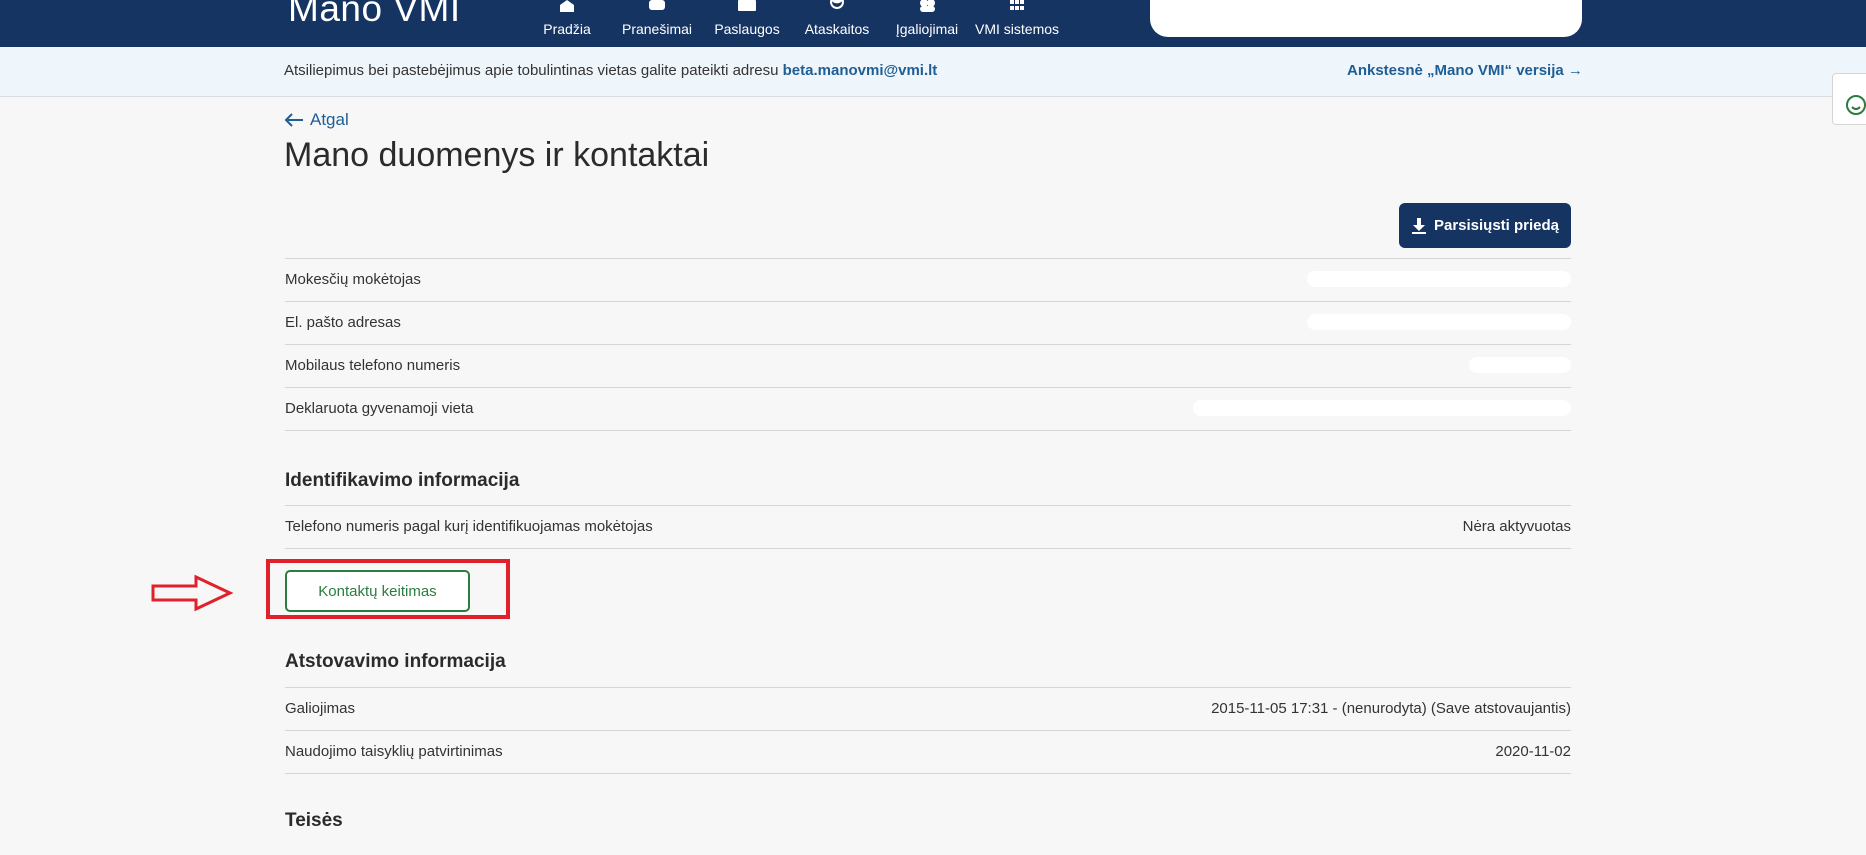  I want to click on row-label: Mobilaus telefono numeris, so click(373, 365).